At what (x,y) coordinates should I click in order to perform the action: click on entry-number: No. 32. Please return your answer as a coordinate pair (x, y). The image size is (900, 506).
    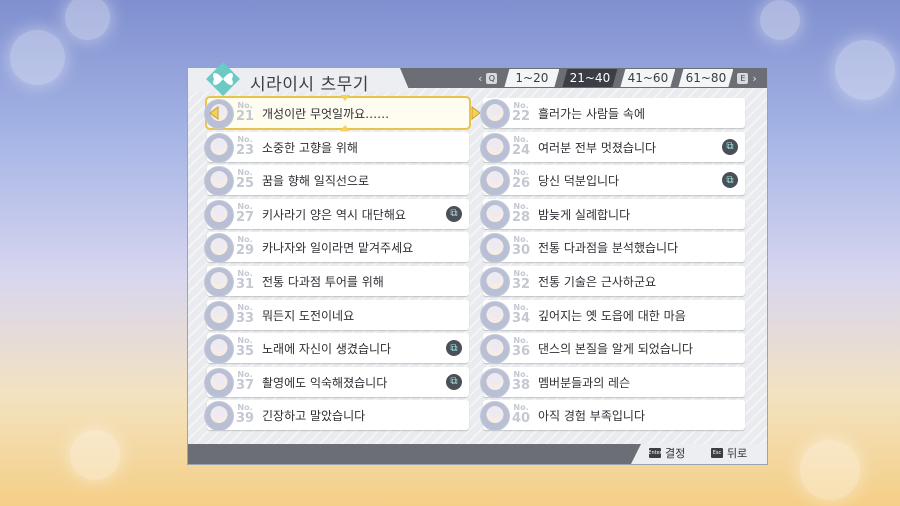
    Looking at the image, I should click on (521, 280).